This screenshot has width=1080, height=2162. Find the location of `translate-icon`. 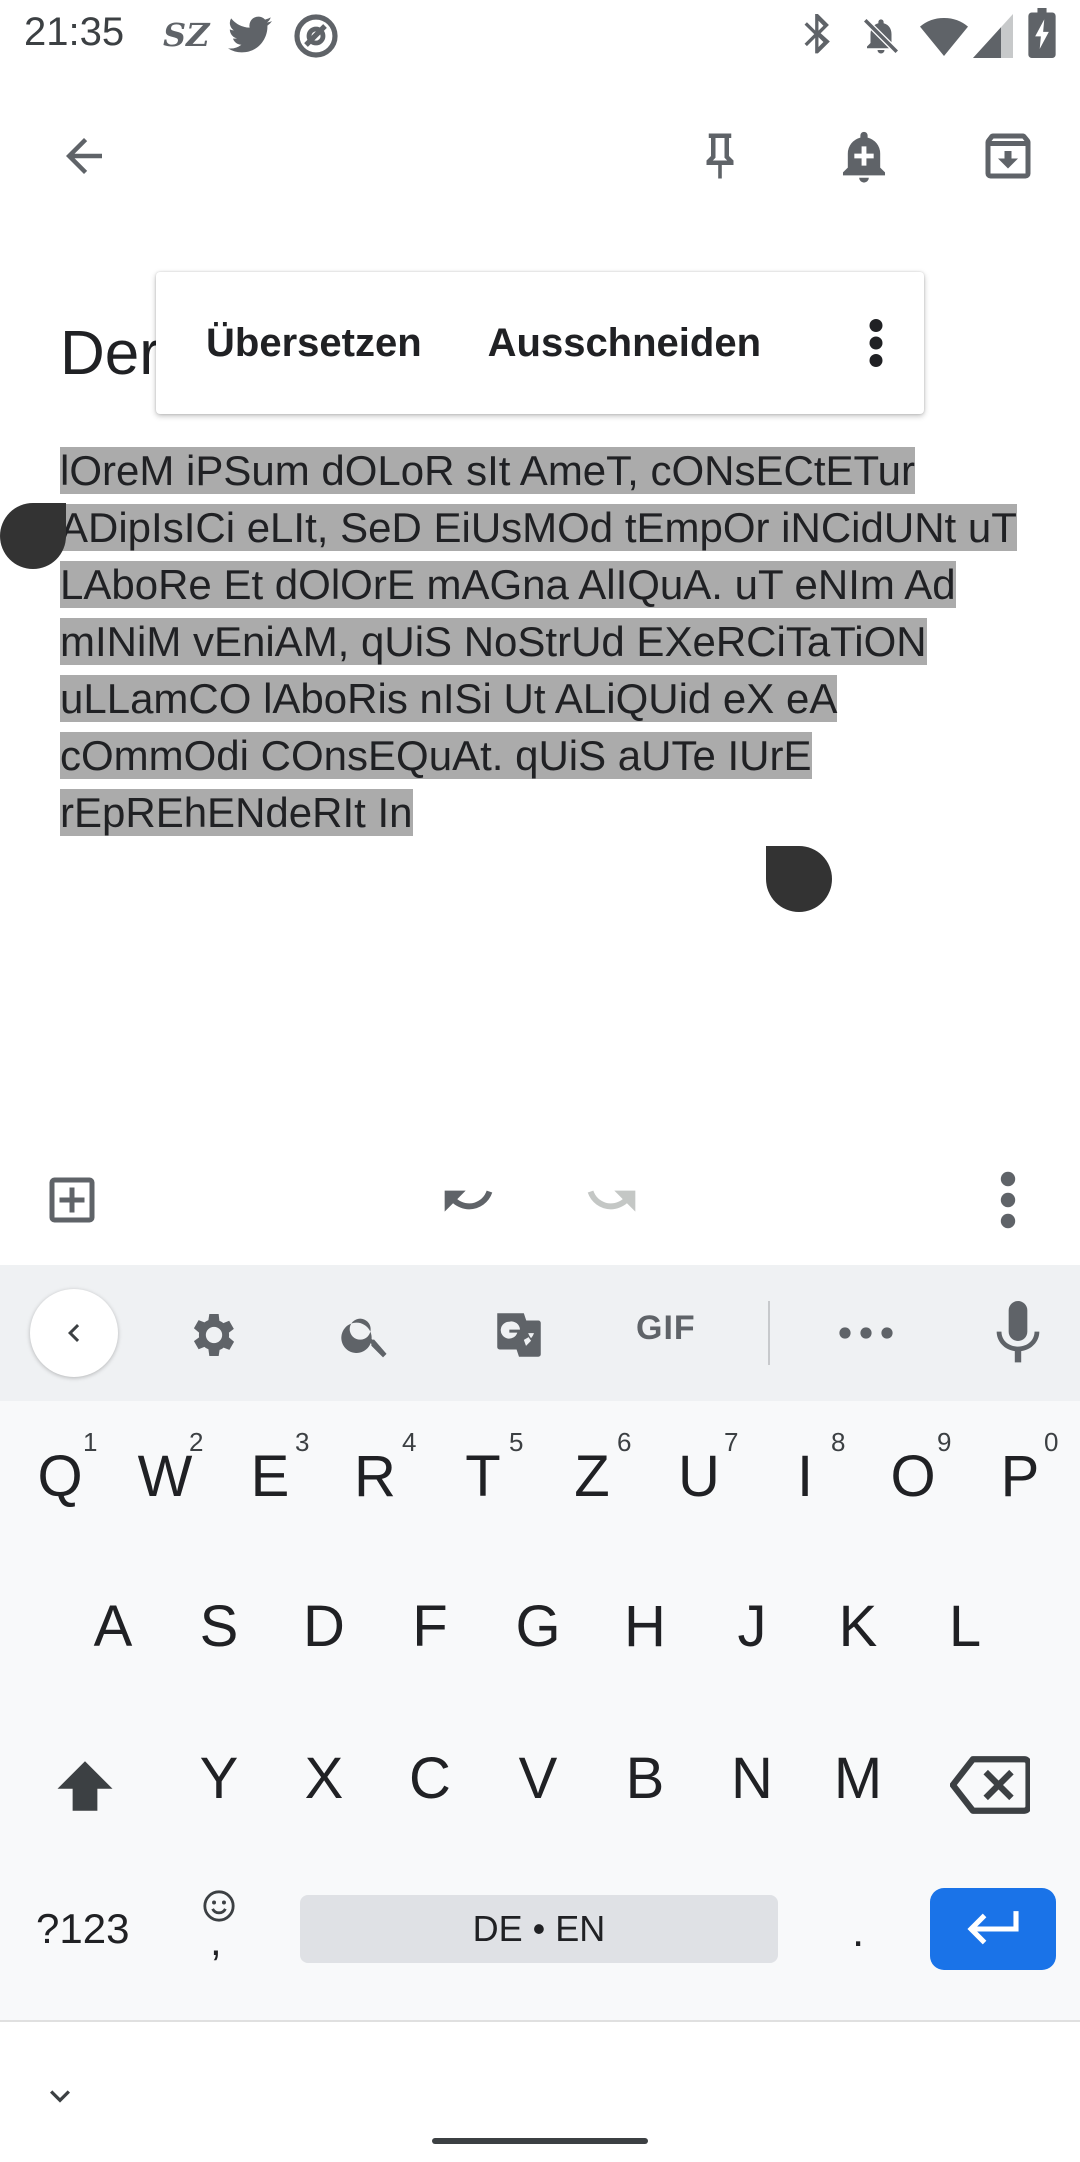

translate-icon is located at coordinates (519, 1335).